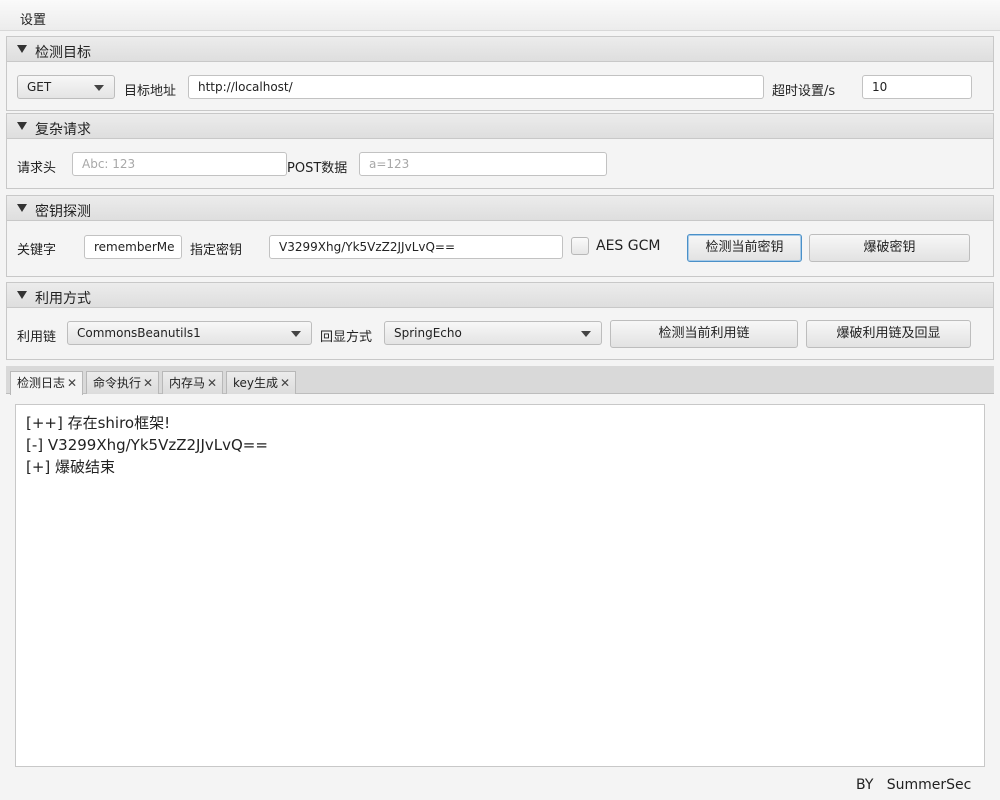 This screenshot has width=1000, height=800. What do you see at coordinates (500, 126) in the screenshot?
I see `complex-panel-header: 复杂请求` at bounding box center [500, 126].